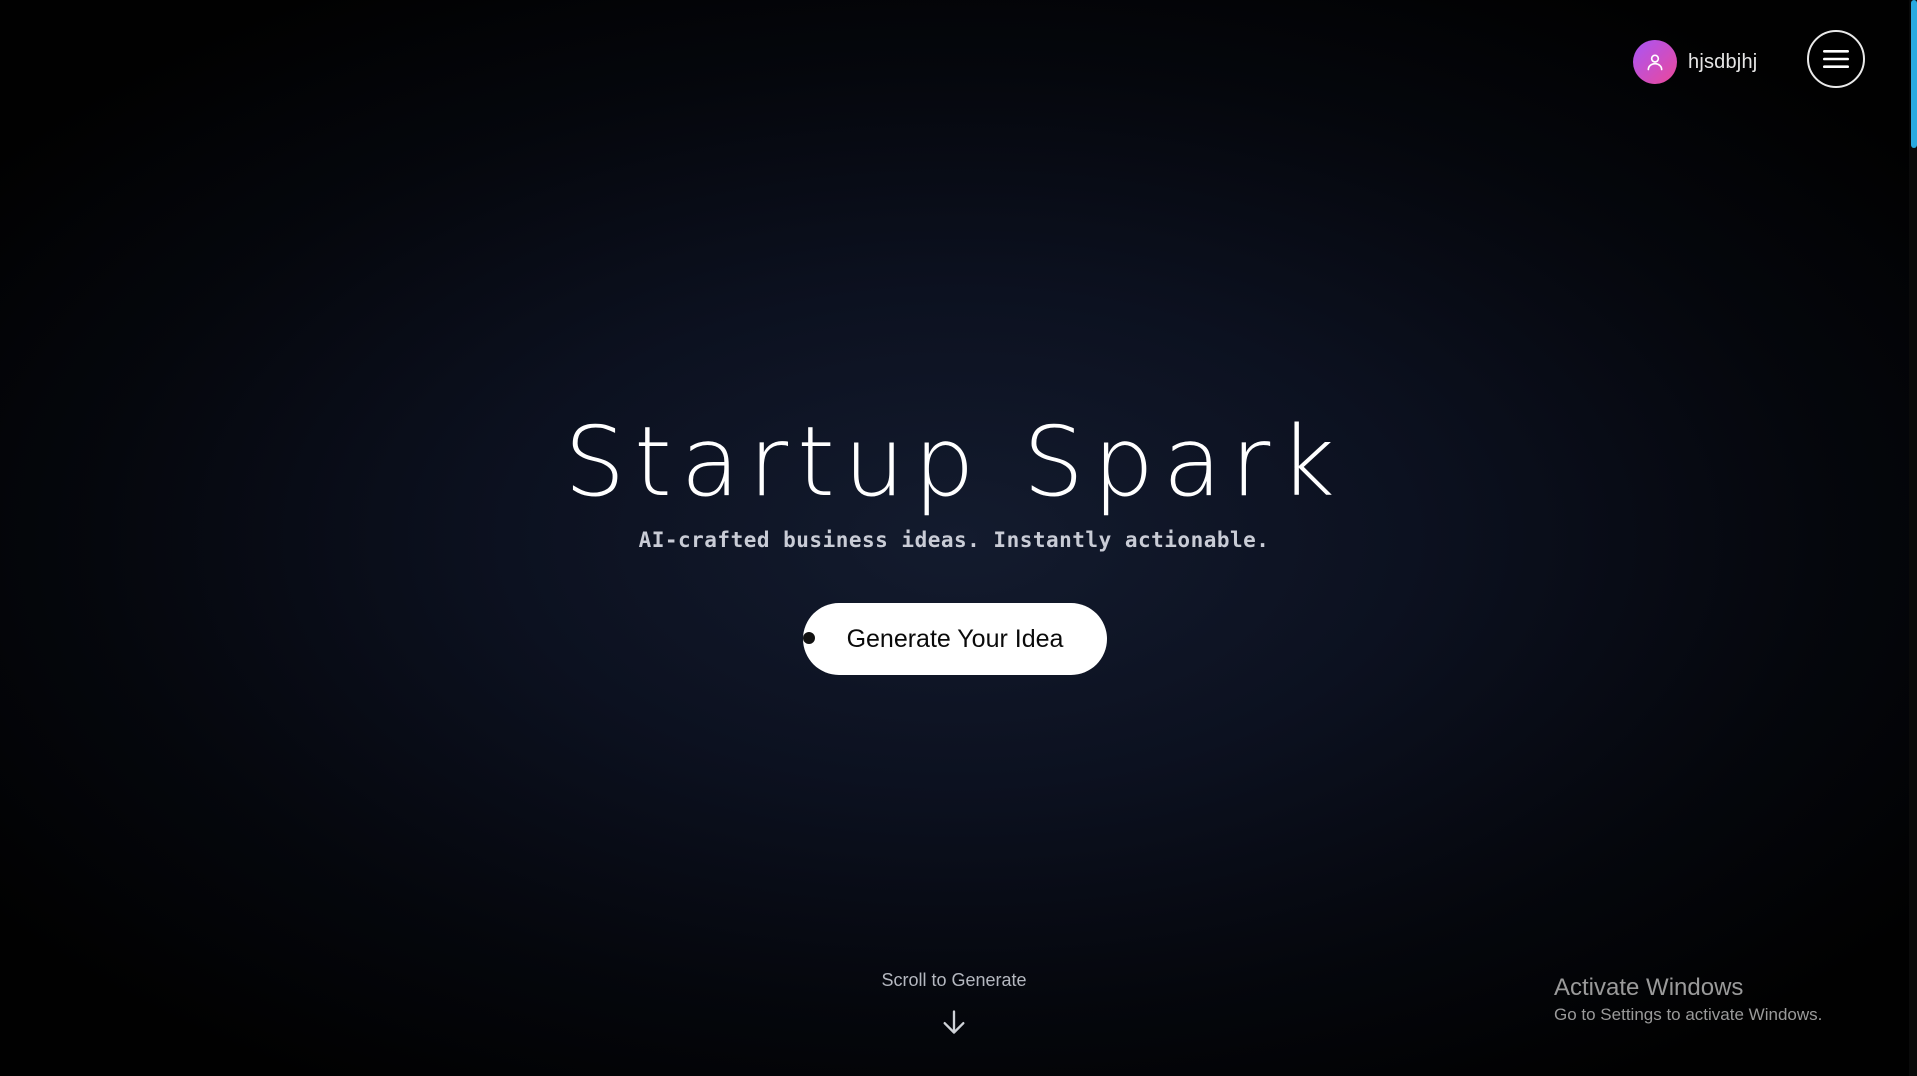 The height and width of the screenshot is (1076, 1917). I want to click on username-label: hjsdbjhj, so click(1723, 61).